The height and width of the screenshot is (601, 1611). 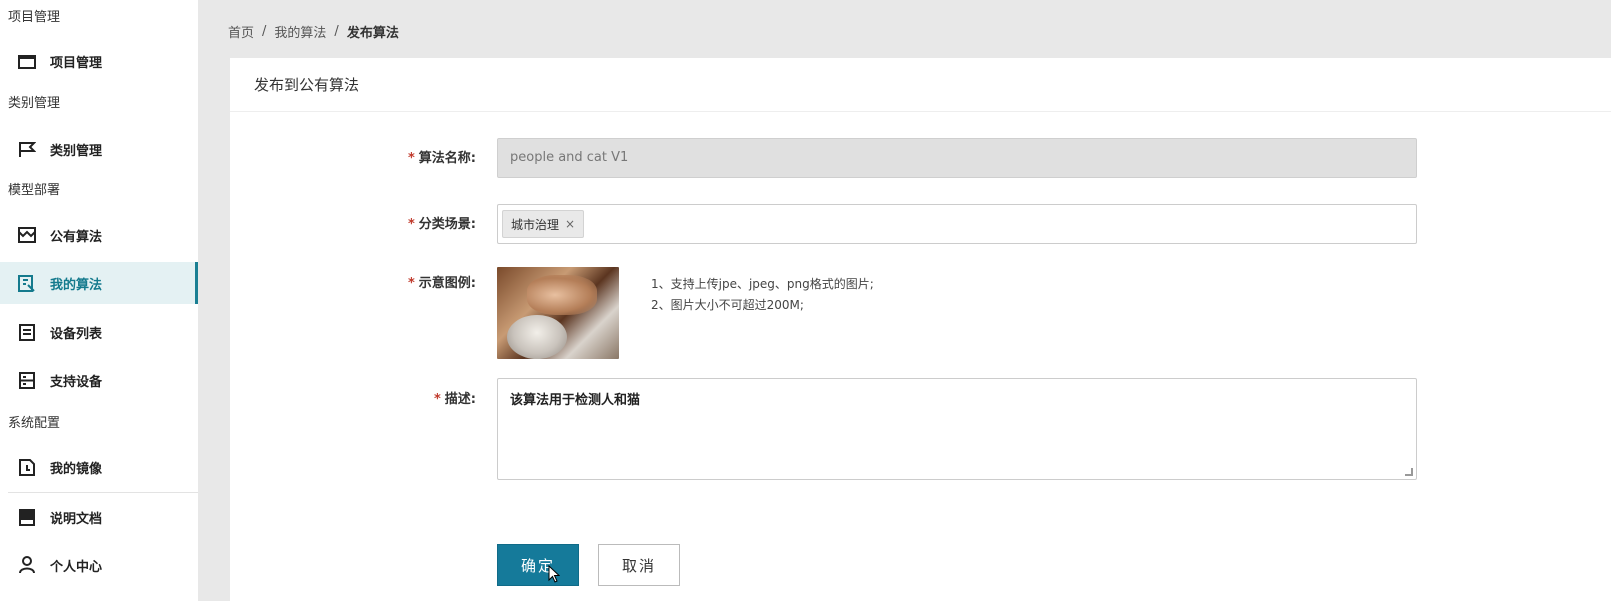 I want to click on sidebar-item-supported-devices: 支持设备, so click(x=99, y=380).